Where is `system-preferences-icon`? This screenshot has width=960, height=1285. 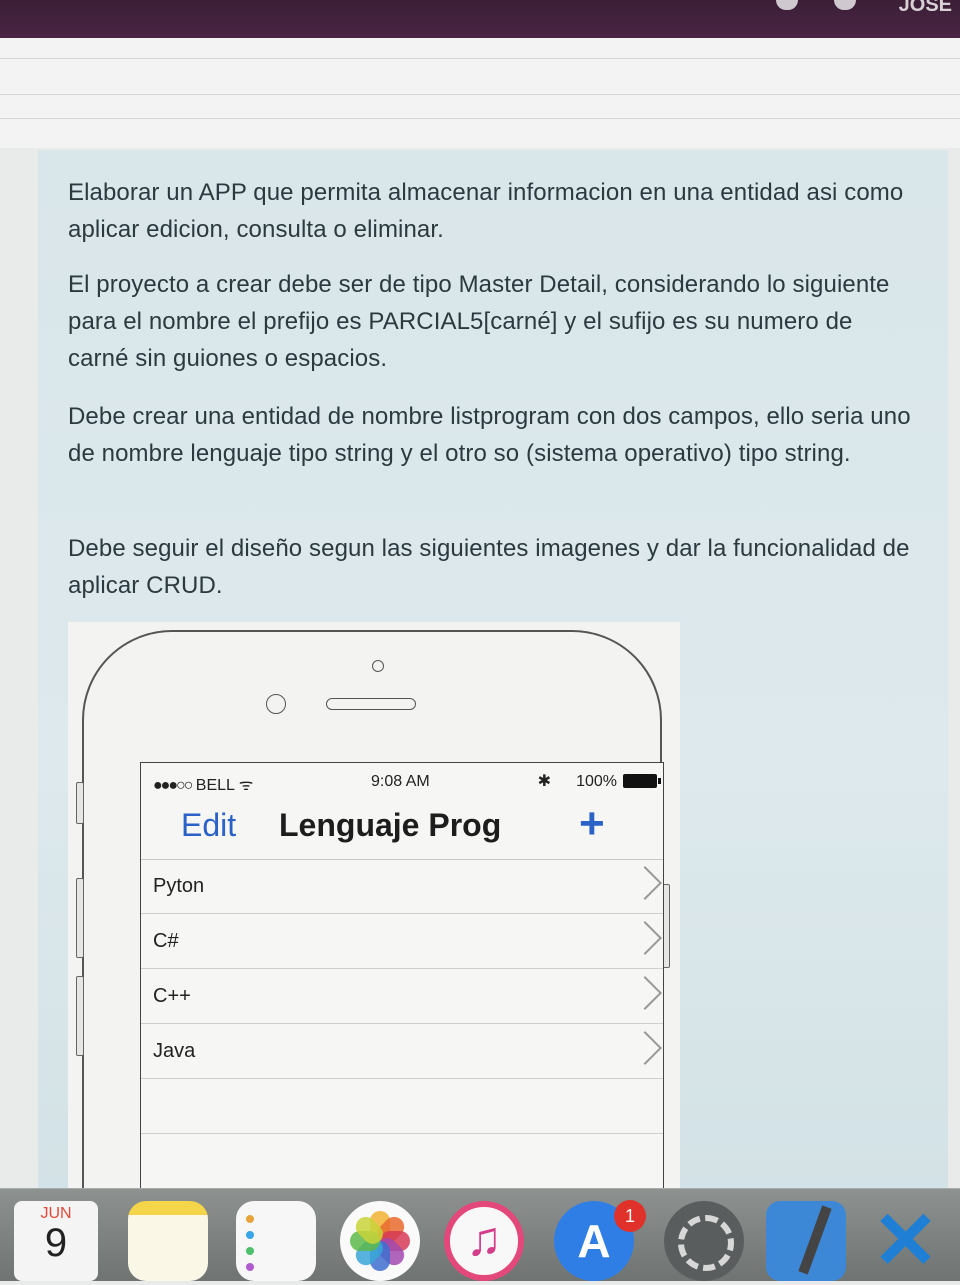 system-preferences-icon is located at coordinates (704, 1241).